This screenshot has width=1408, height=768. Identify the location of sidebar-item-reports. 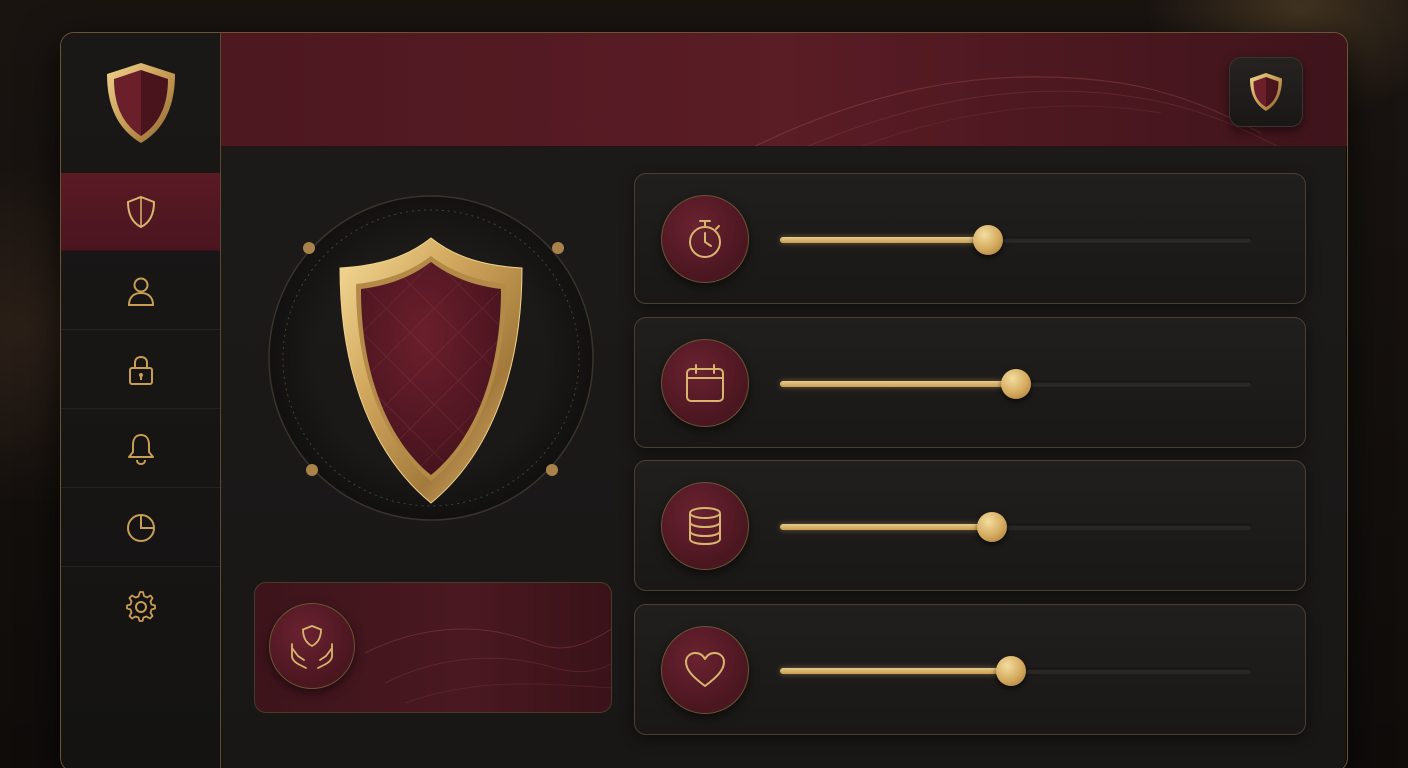
(140, 528).